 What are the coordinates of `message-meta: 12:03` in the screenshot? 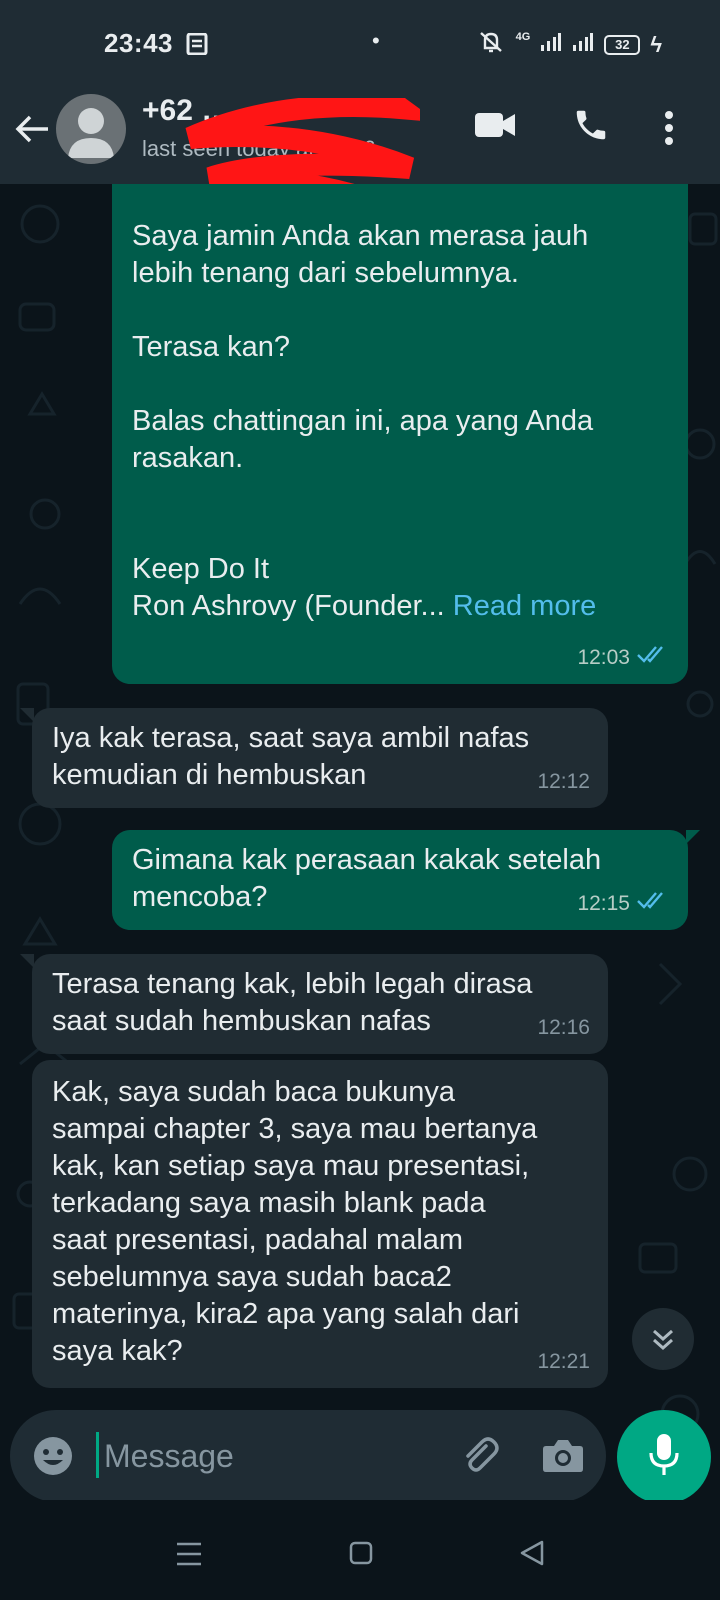 It's located at (623, 657).